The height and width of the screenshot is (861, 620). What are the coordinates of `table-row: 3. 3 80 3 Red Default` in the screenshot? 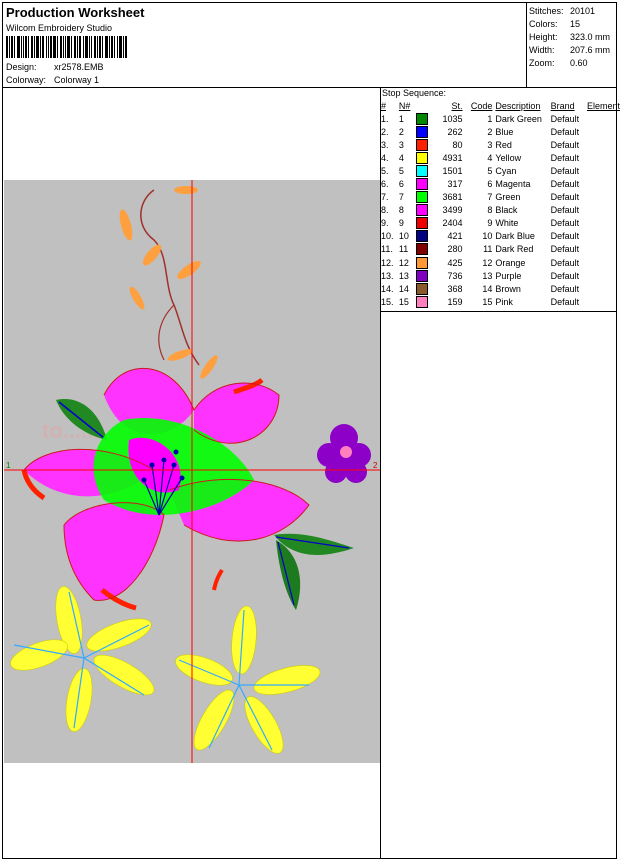 It's located at (500, 144).